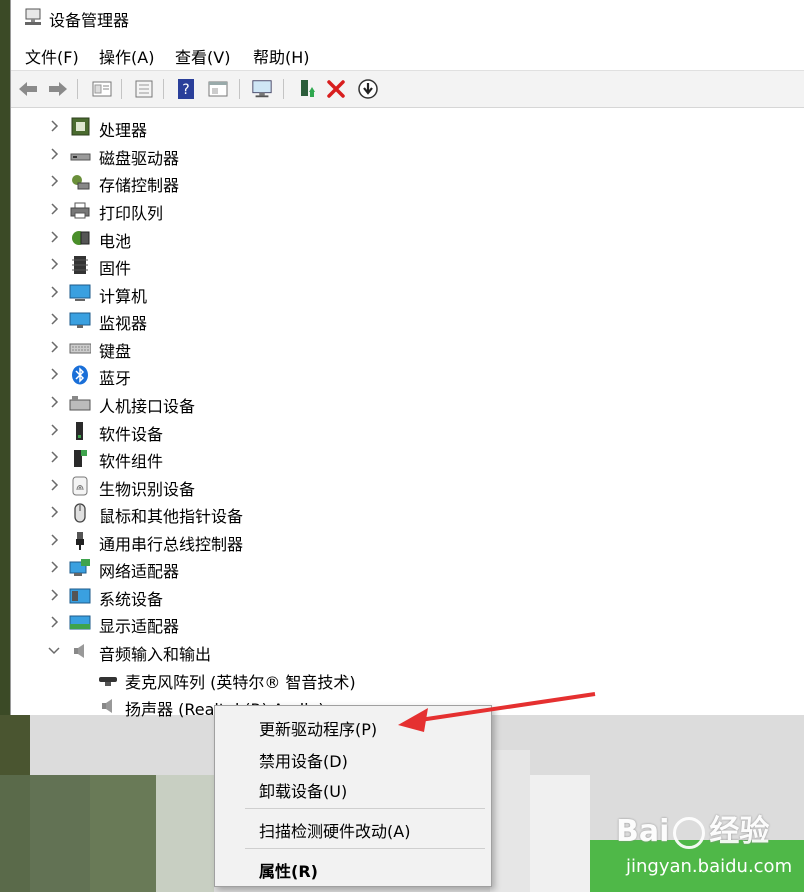 Image resolution: width=804 pixels, height=892 pixels. What do you see at coordinates (407, 53) in the screenshot?
I see `menu-bar: 文件(F) 操作(A) 查看(V) 帮助(H)` at bounding box center [407, 53].